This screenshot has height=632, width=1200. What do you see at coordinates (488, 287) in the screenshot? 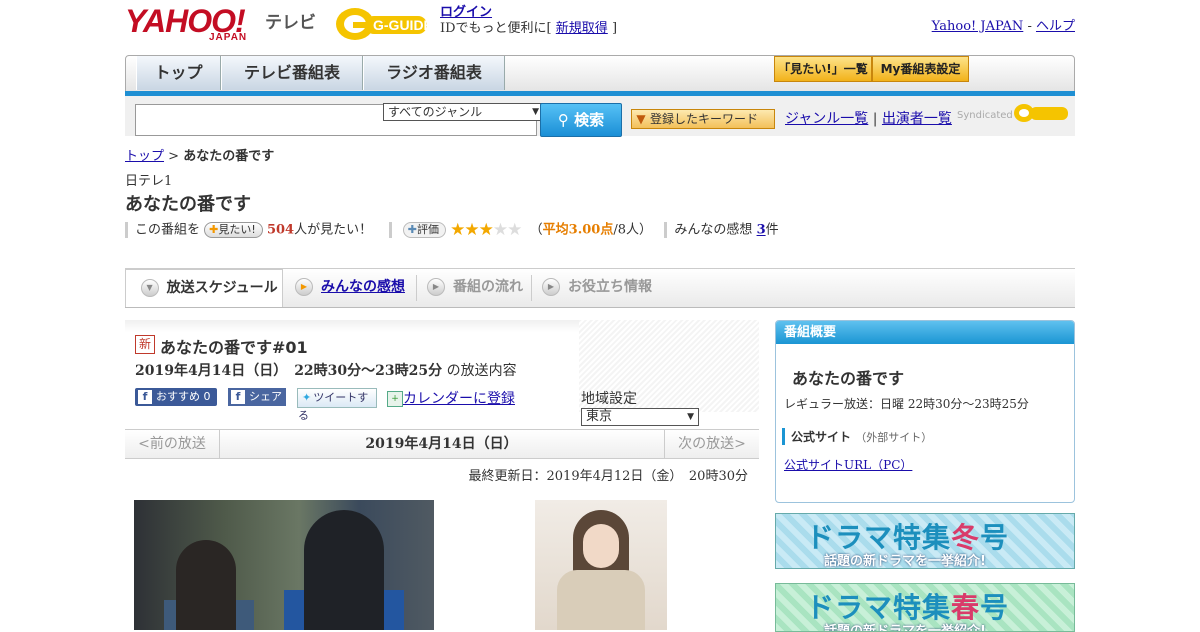
I see `tab-program-flow-label: 番組の流れ` at bounding box center [488, 287].